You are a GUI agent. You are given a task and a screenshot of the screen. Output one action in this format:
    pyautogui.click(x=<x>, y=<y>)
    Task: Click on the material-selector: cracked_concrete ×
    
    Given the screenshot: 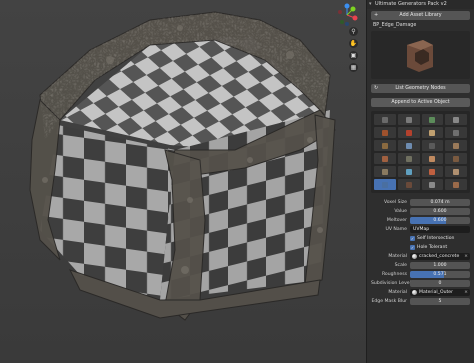 What is the action you would take?
    pyautogui.click(x=440, y=256)
    